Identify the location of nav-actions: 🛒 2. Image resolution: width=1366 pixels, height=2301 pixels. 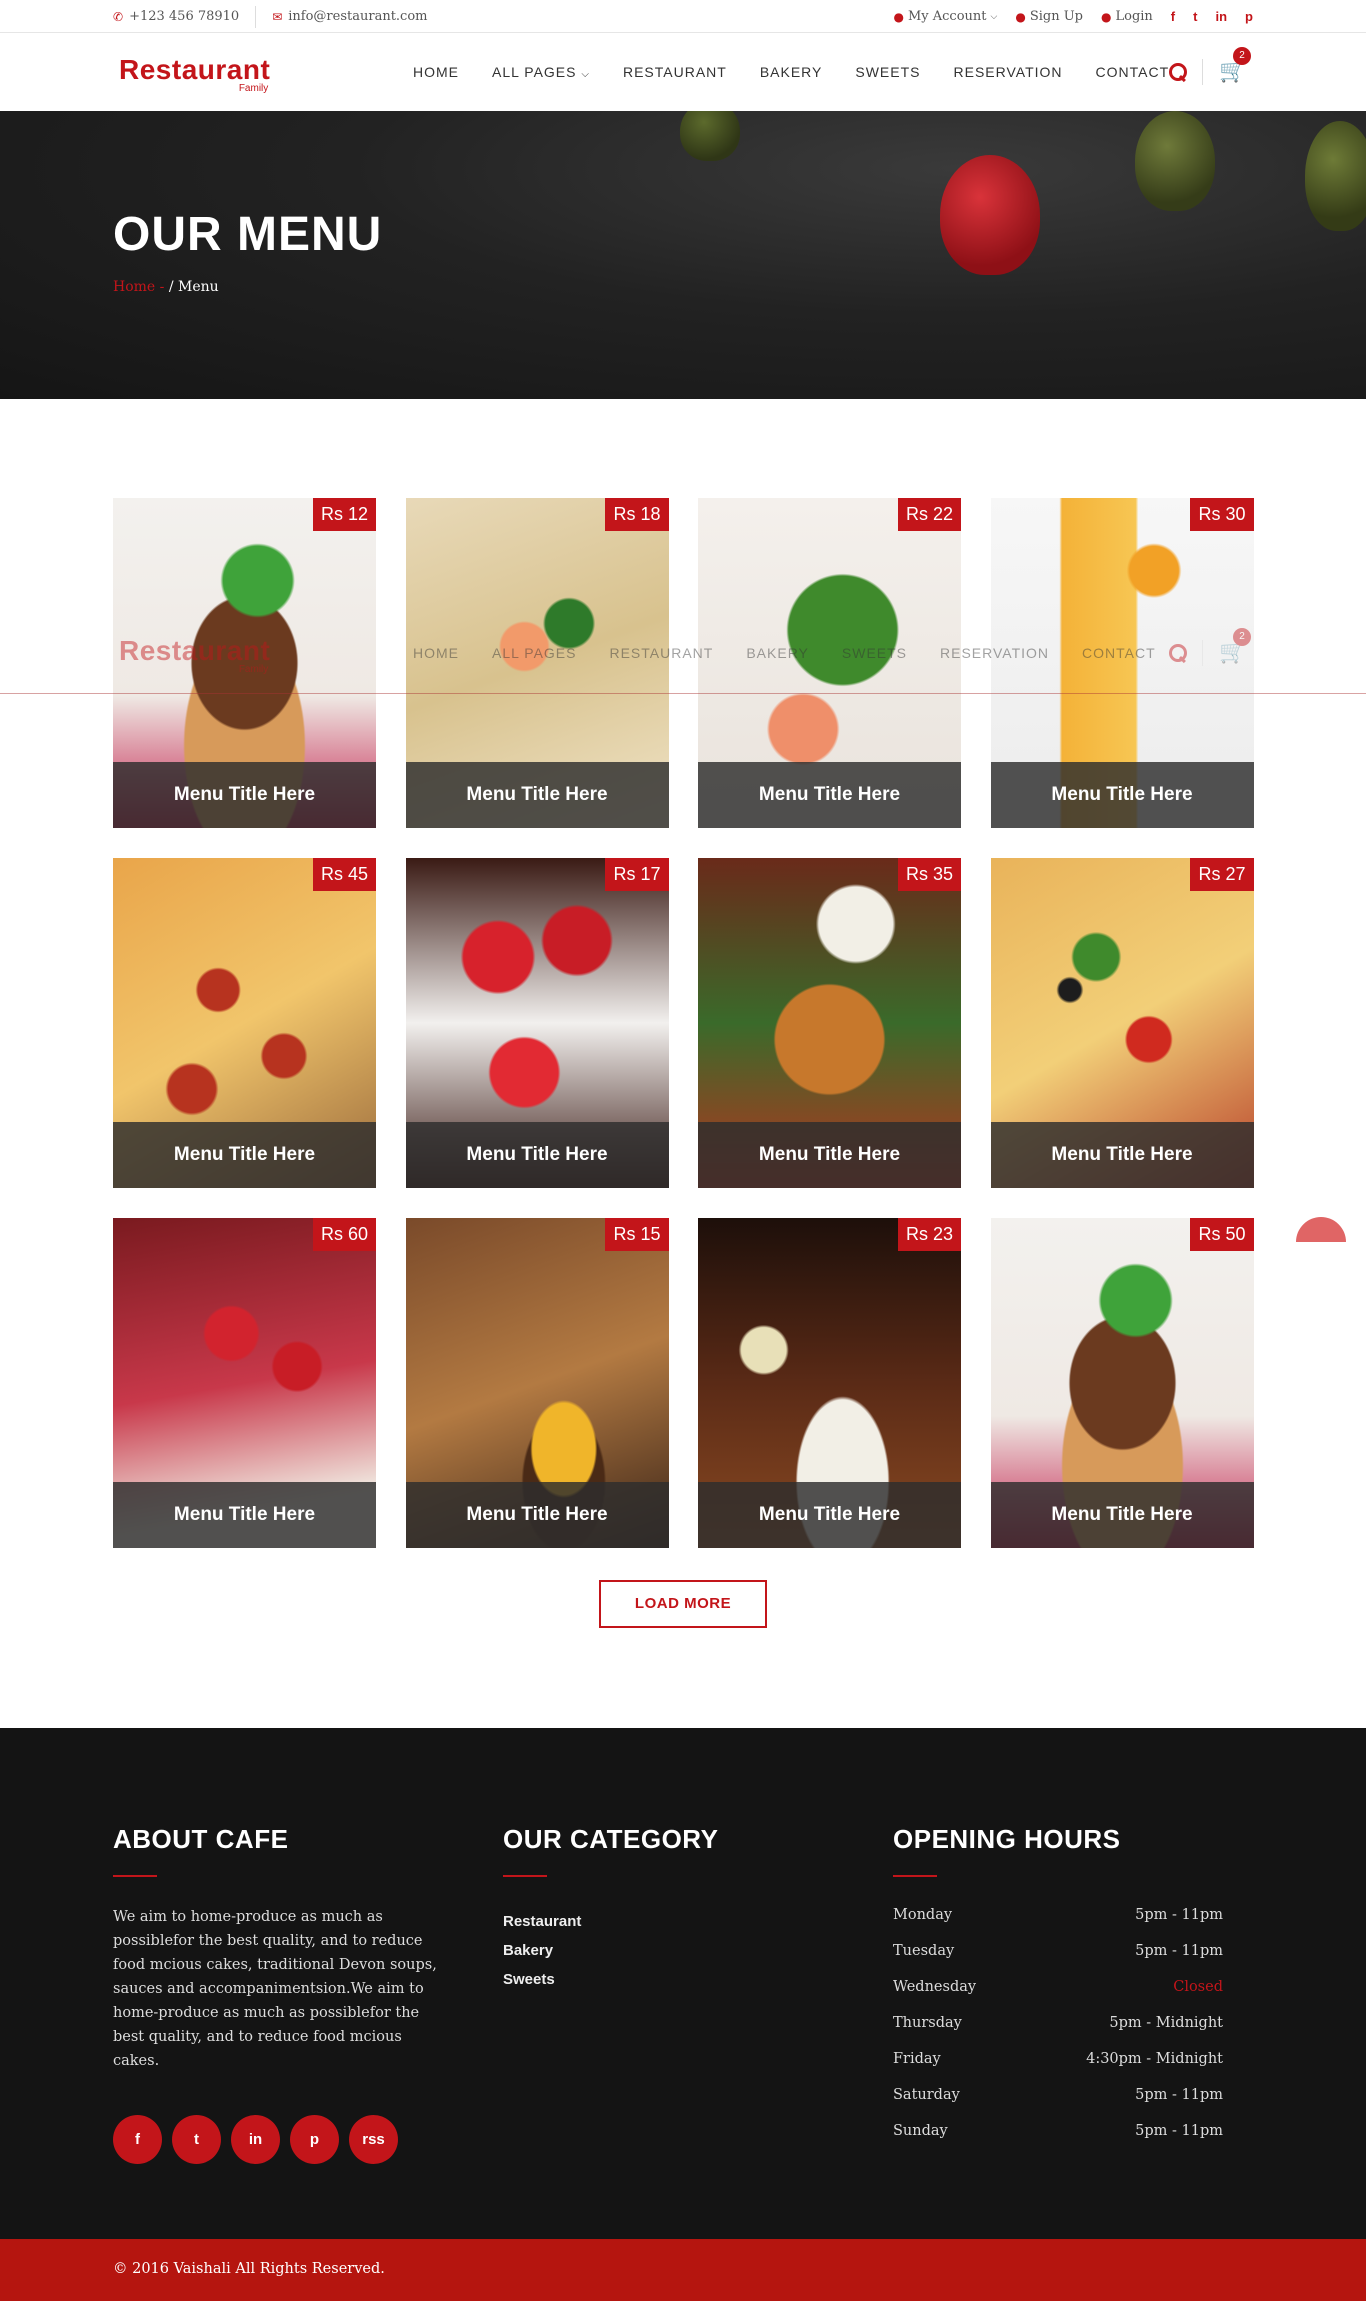
(1209, 66).